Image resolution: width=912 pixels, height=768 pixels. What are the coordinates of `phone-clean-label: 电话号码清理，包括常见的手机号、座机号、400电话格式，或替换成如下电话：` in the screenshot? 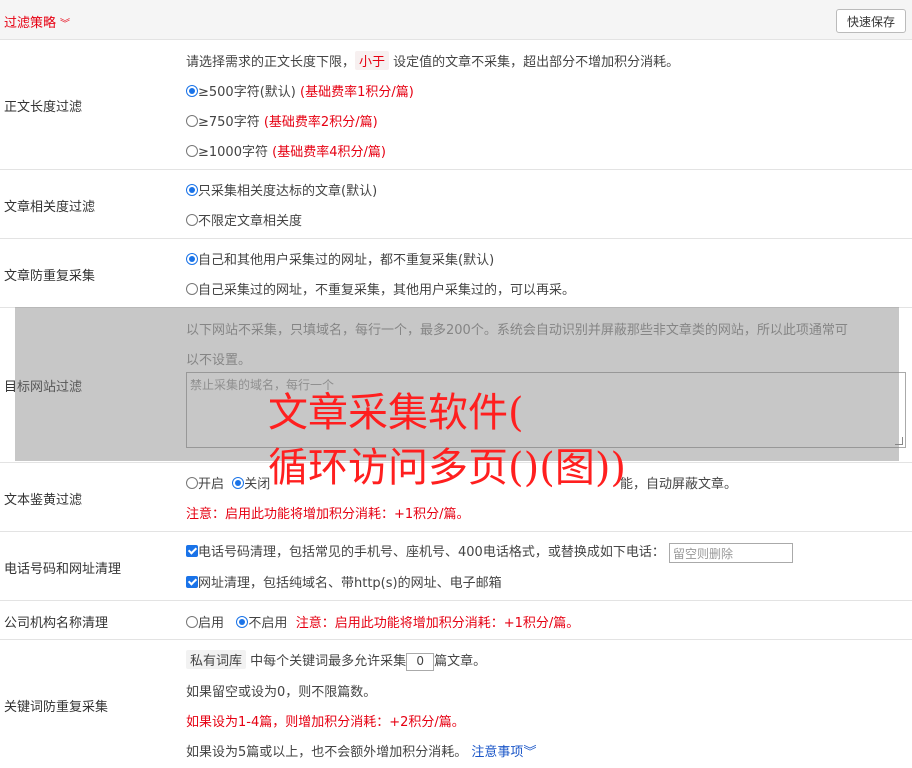 It's located at (431, 552).